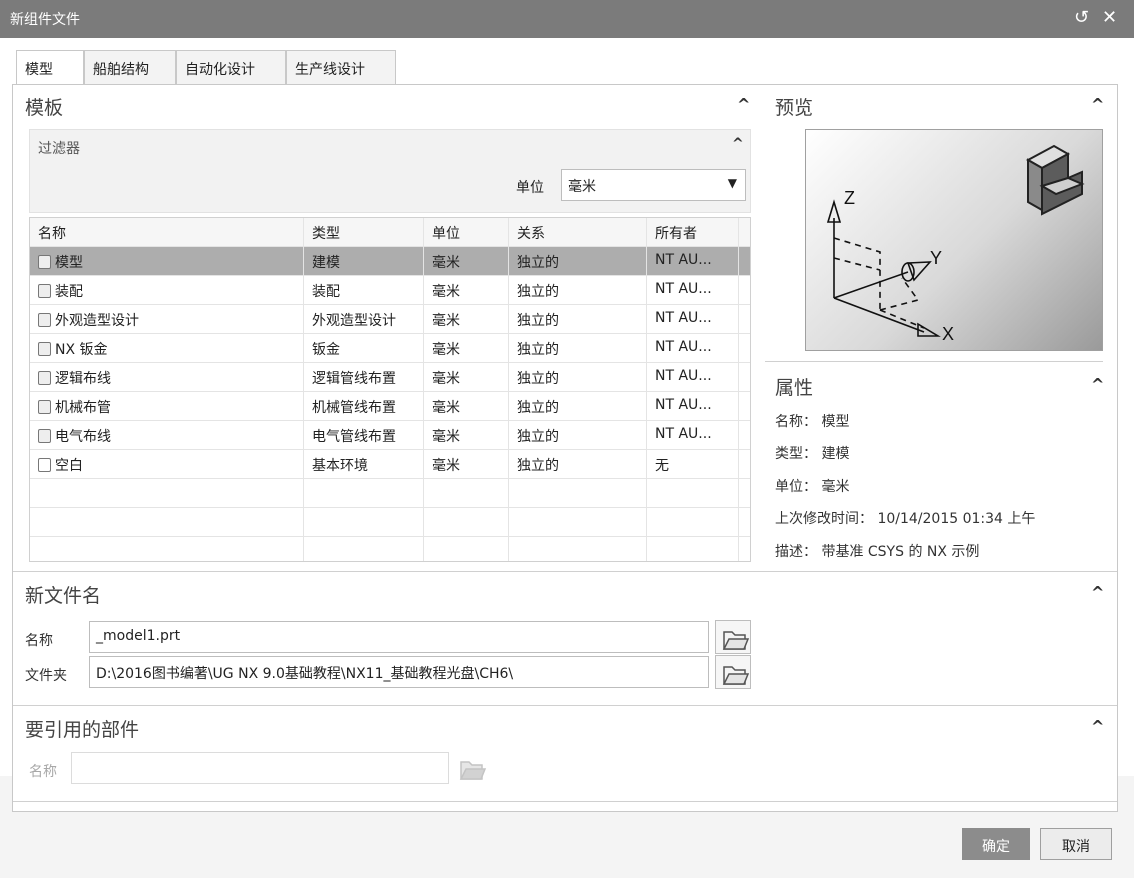 This screenshot has width=1134, height=878. What do you see at coordinates (260, 768) in the screenshot?
I see `ref-part-name-input` at bounding box center [260, 768].